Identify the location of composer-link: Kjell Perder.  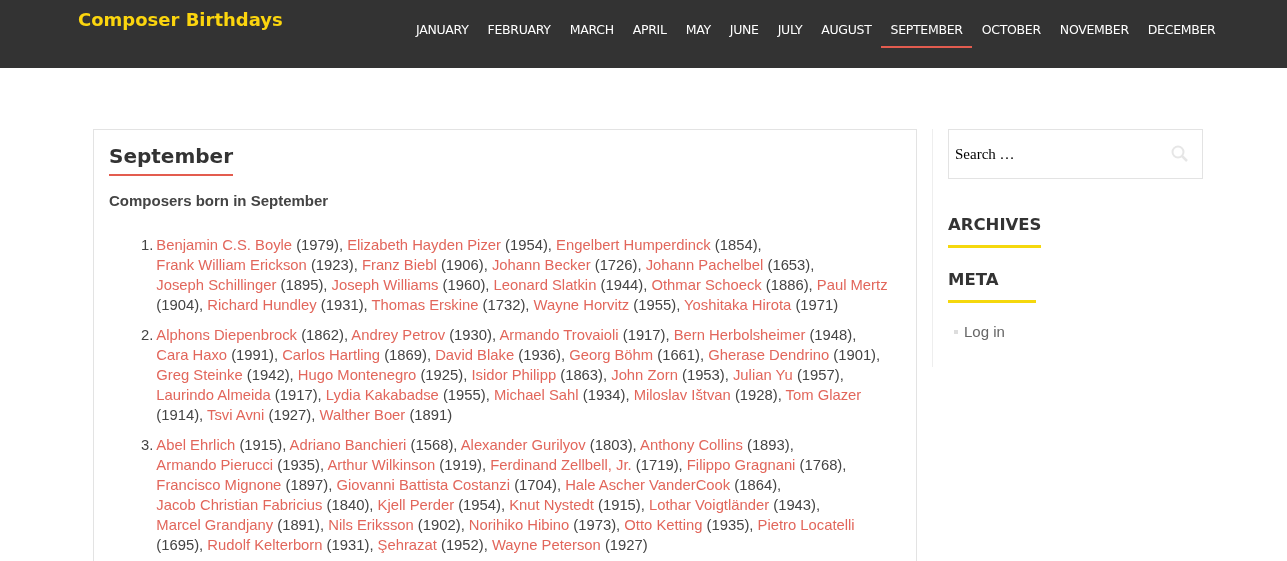
(416, 505).